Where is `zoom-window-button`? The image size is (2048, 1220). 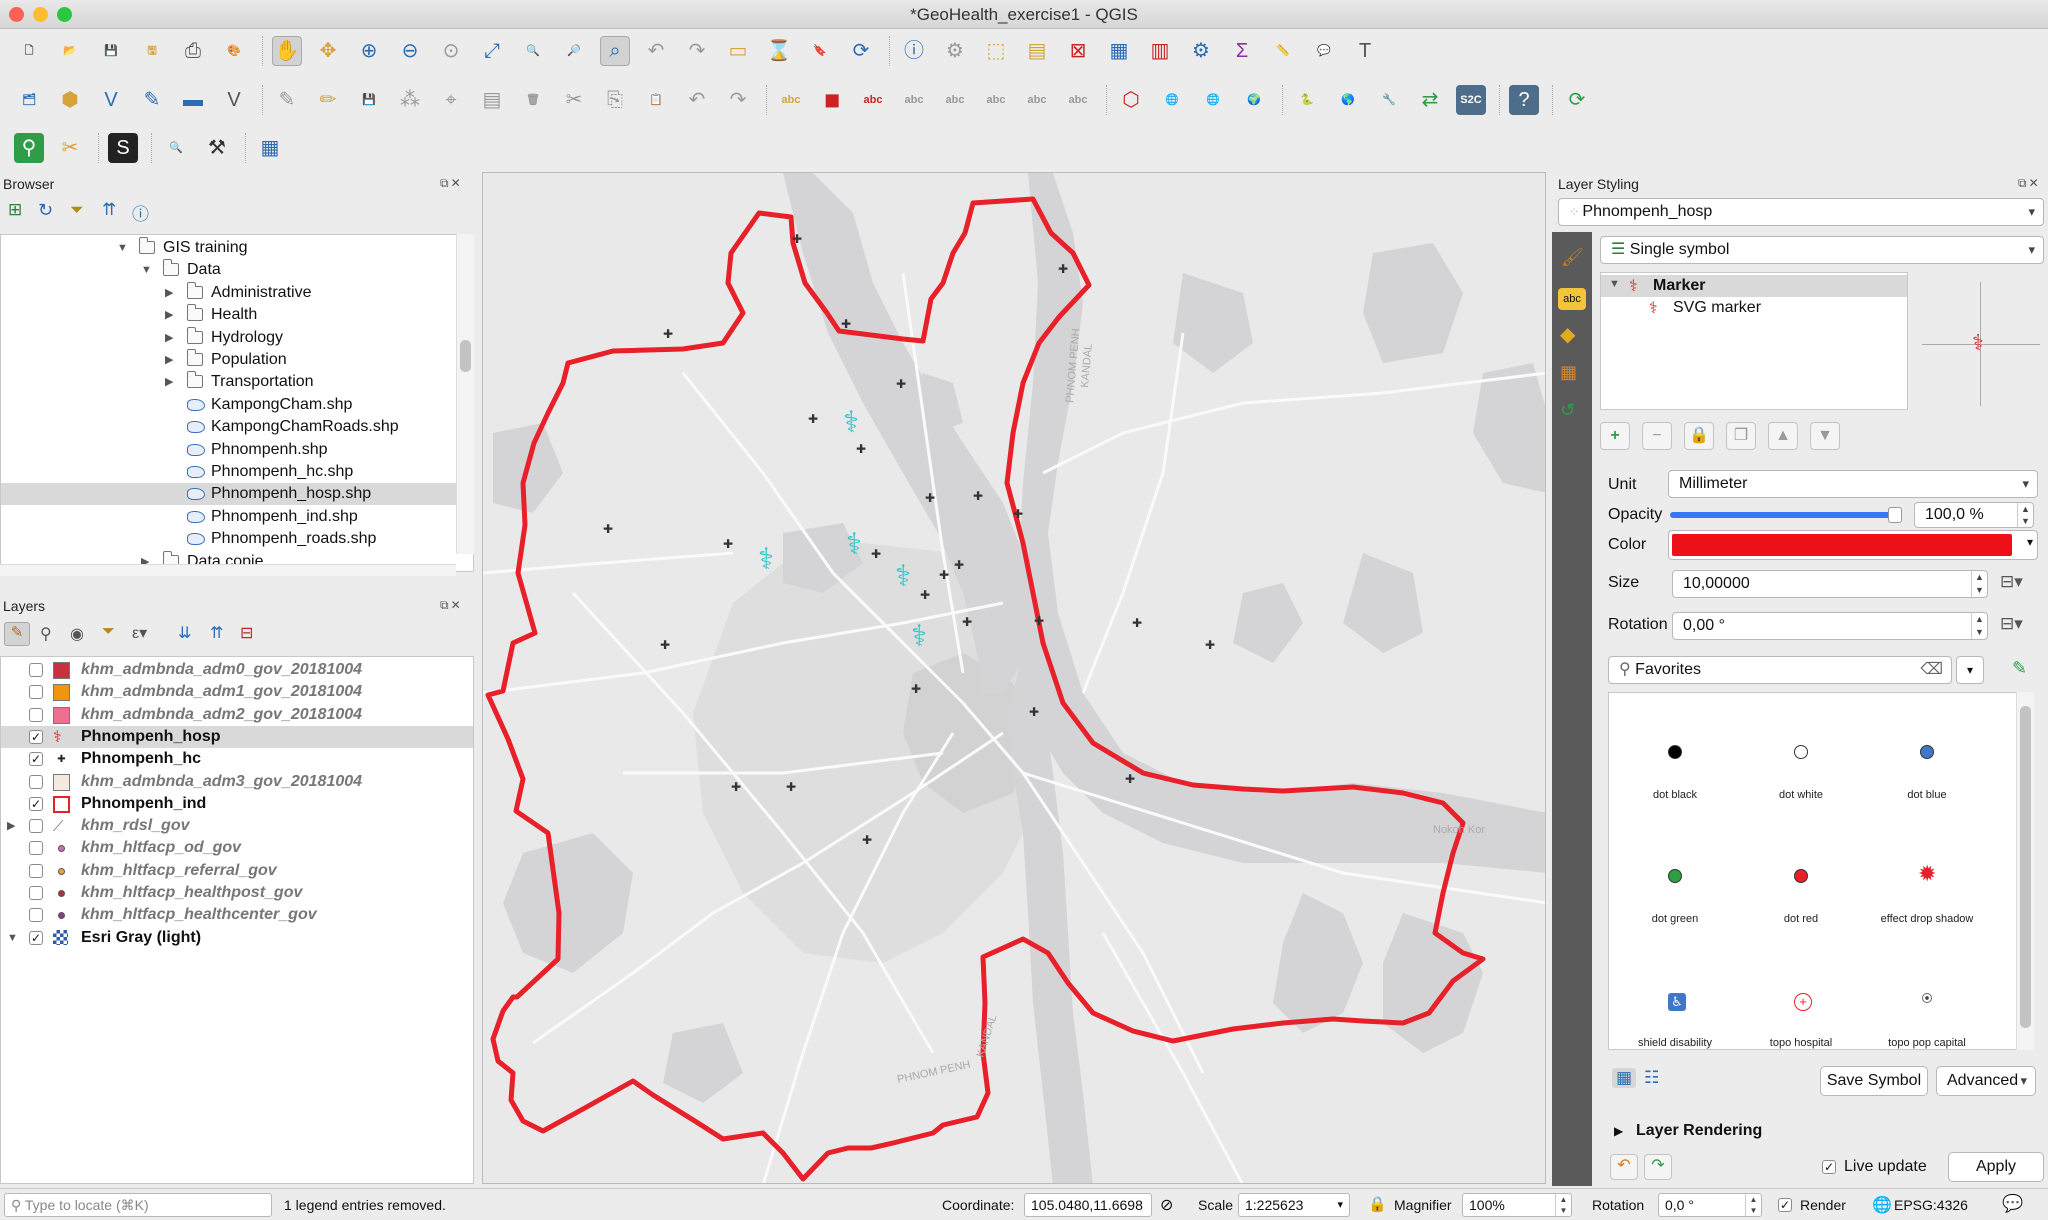
zoom-window-button is located at coordinates (64, 14).